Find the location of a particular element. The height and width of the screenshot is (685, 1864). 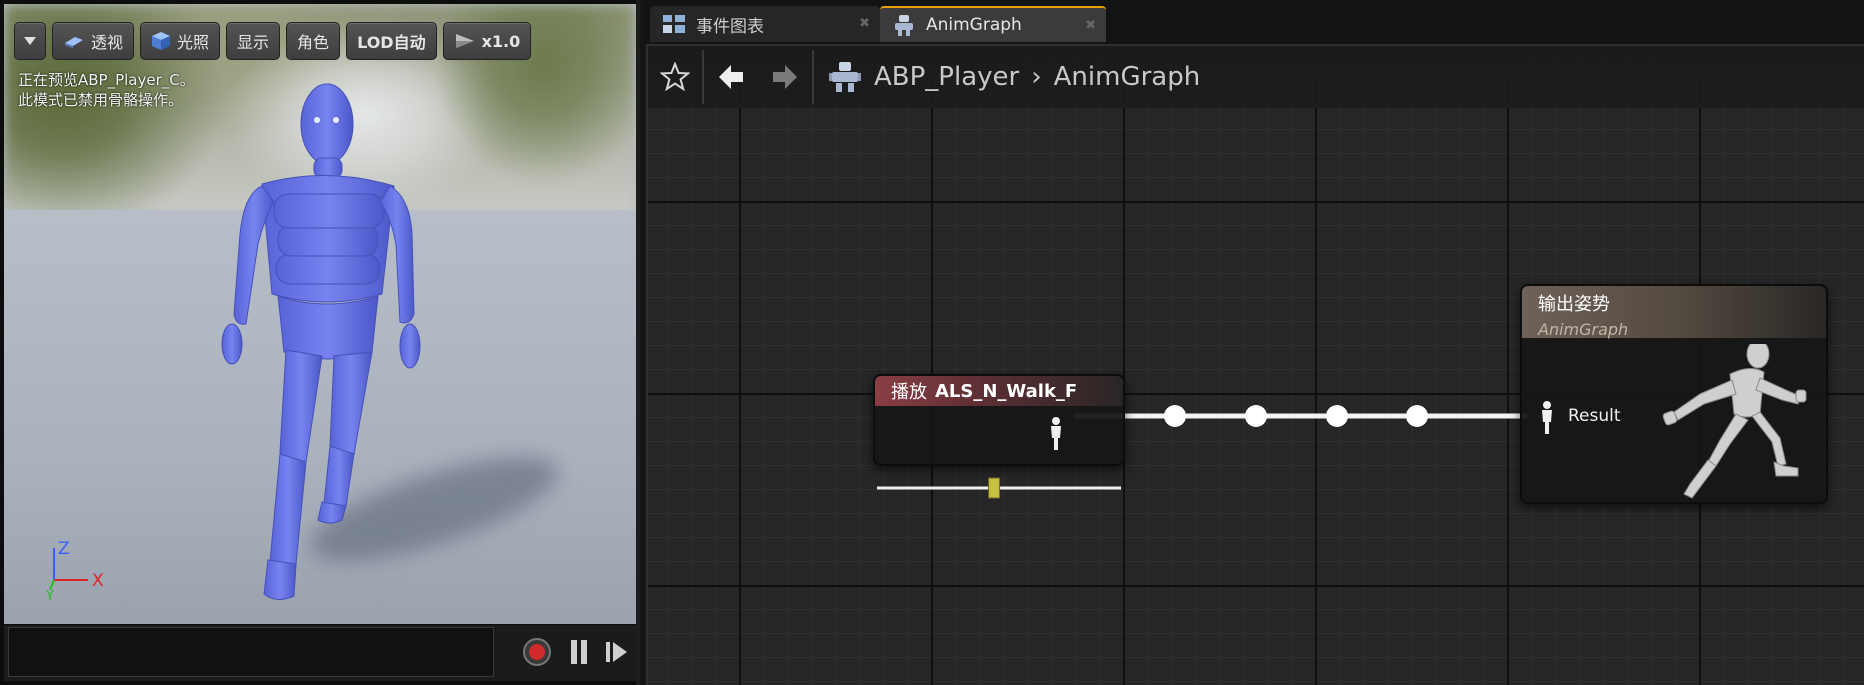

axis-z-label: Z is located at coordinates (64, 549).